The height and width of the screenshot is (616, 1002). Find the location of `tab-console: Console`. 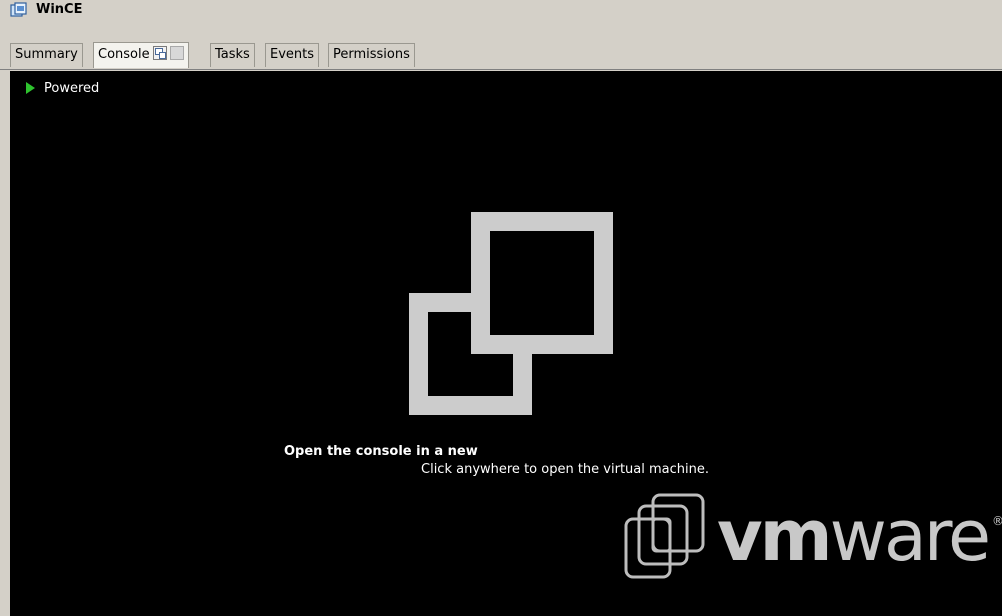

tab-console: Console is located at coordinates (141, 55).